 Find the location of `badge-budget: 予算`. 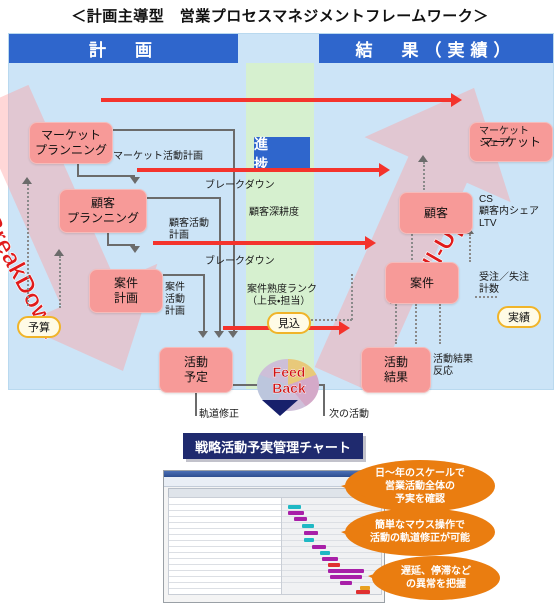

badge-budget: 予算 is located at coordinates (39, 327).